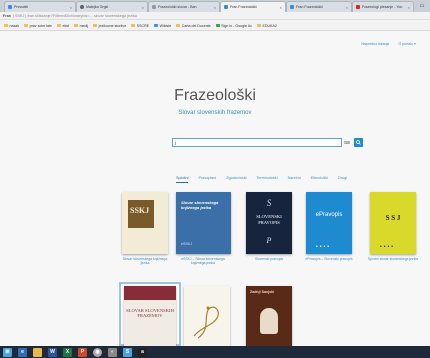 The width and height of the screenshot is (430, 358). I want to click on book-cover-title: SLOVENSKI PRAVOPIS, so click(269, 219).